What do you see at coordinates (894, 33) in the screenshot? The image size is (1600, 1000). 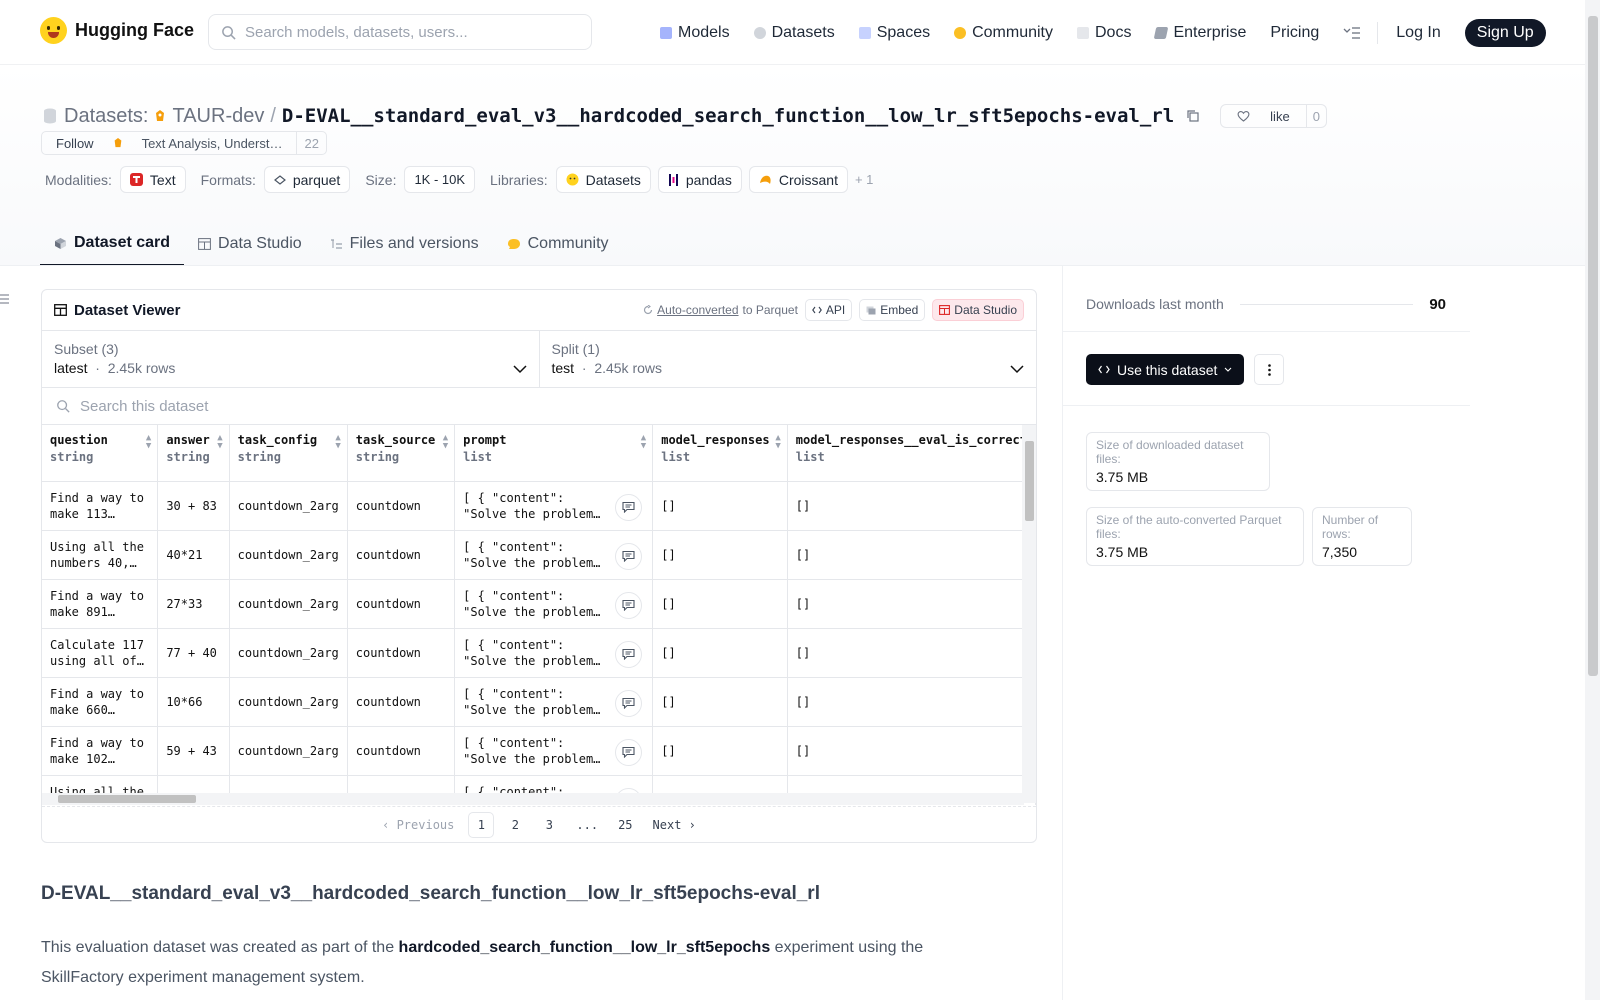 I see `nav-spaces: Spaces` at bounding box center [894, 33].